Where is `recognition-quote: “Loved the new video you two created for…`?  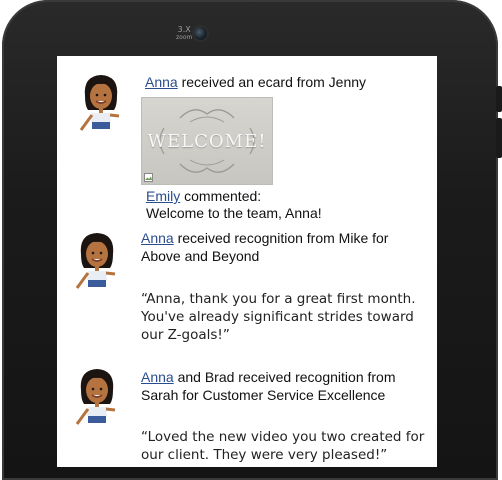
recognition-quote: “Loved the new video you two created for… is located at coordinates (283, 446).